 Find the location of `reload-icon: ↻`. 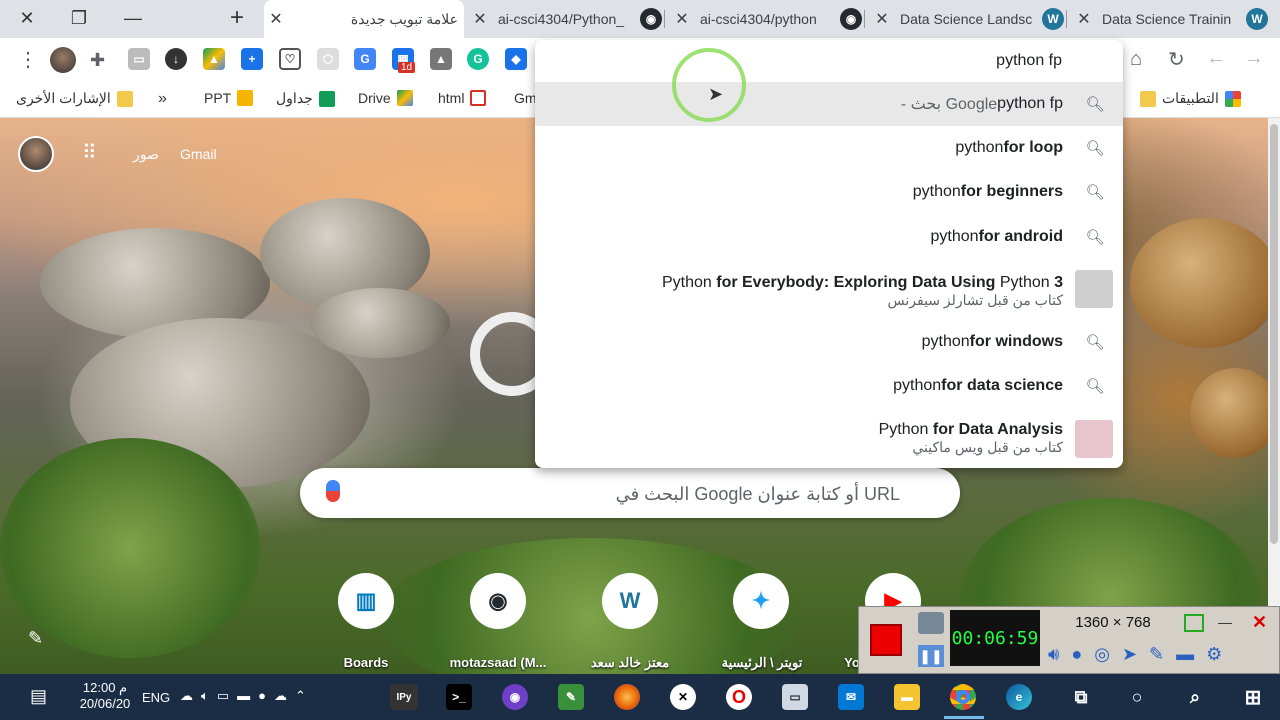

reload-icon: ↻ is located at coordinates (1176, 59).